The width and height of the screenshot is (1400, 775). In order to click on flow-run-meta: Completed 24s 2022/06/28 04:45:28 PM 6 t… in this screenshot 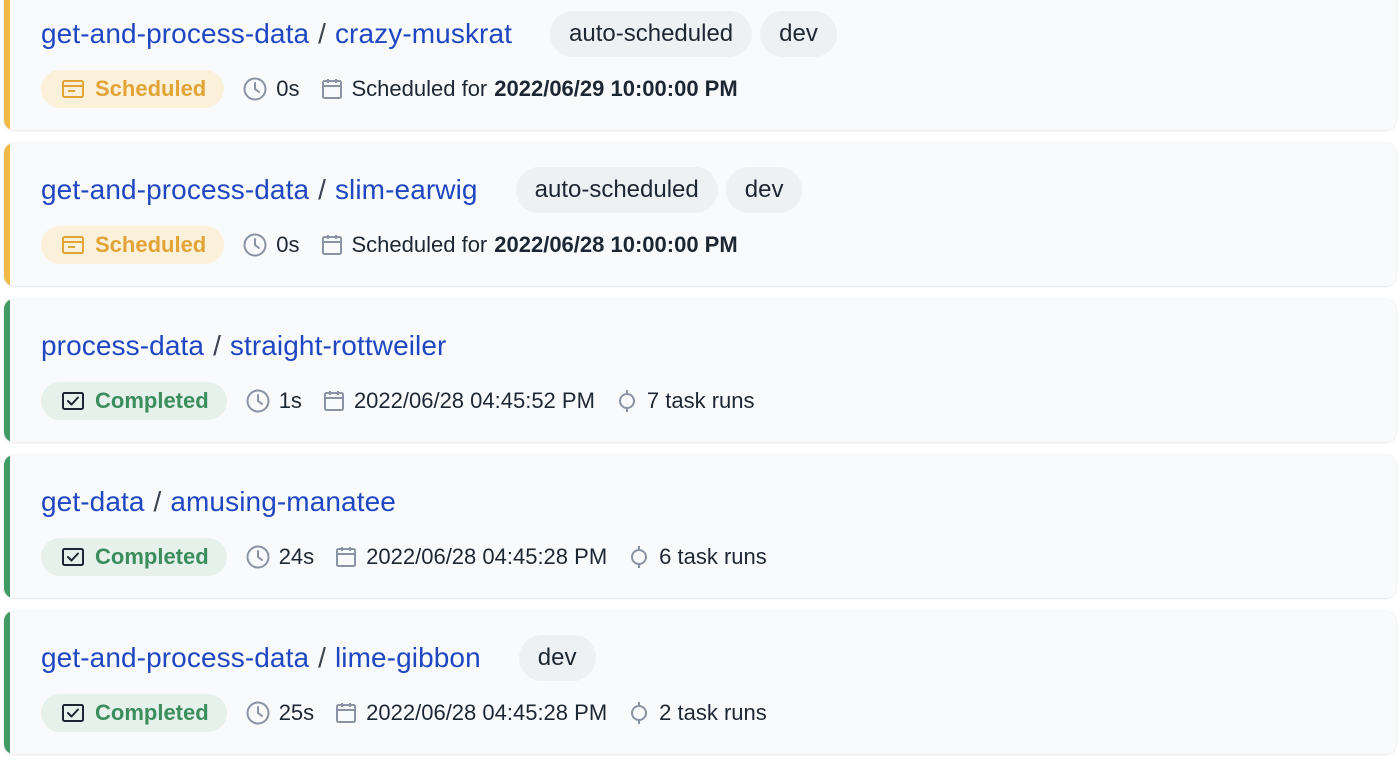, I will do `click(414, 557)`.